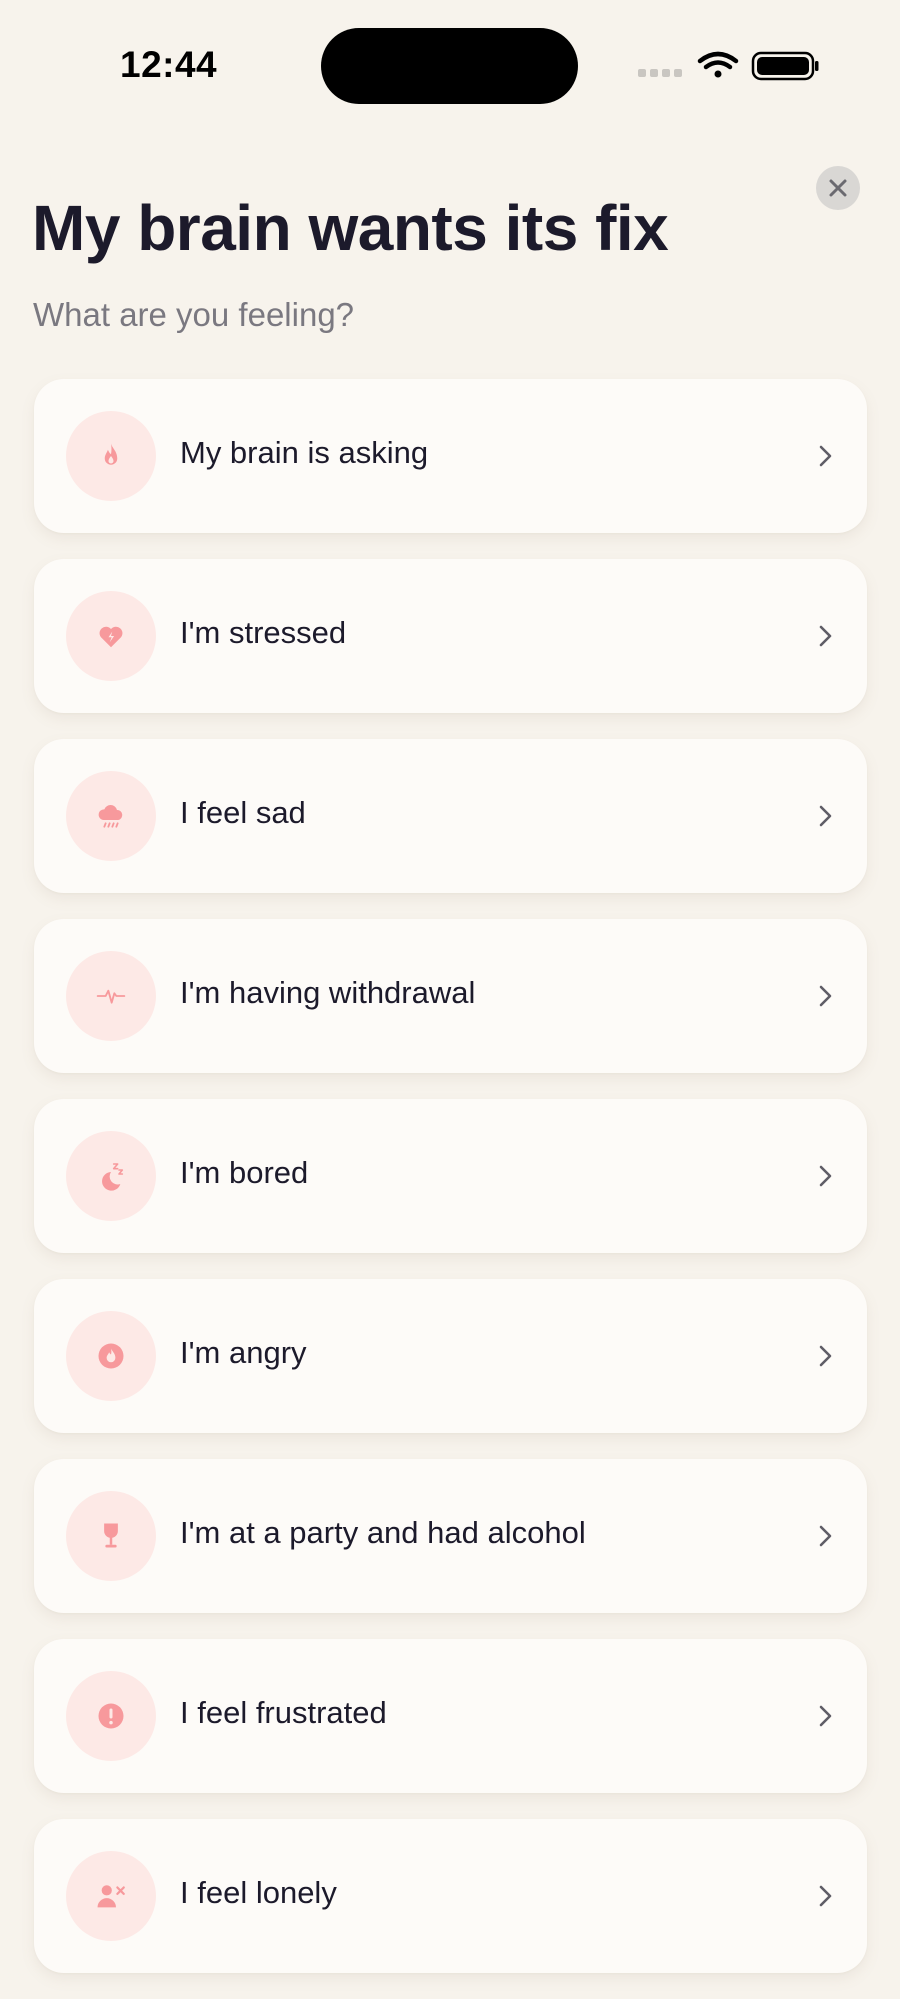 The width and height of the screenshot is (900, 1999). I want to click on dynamic-island, so click(449, 66).